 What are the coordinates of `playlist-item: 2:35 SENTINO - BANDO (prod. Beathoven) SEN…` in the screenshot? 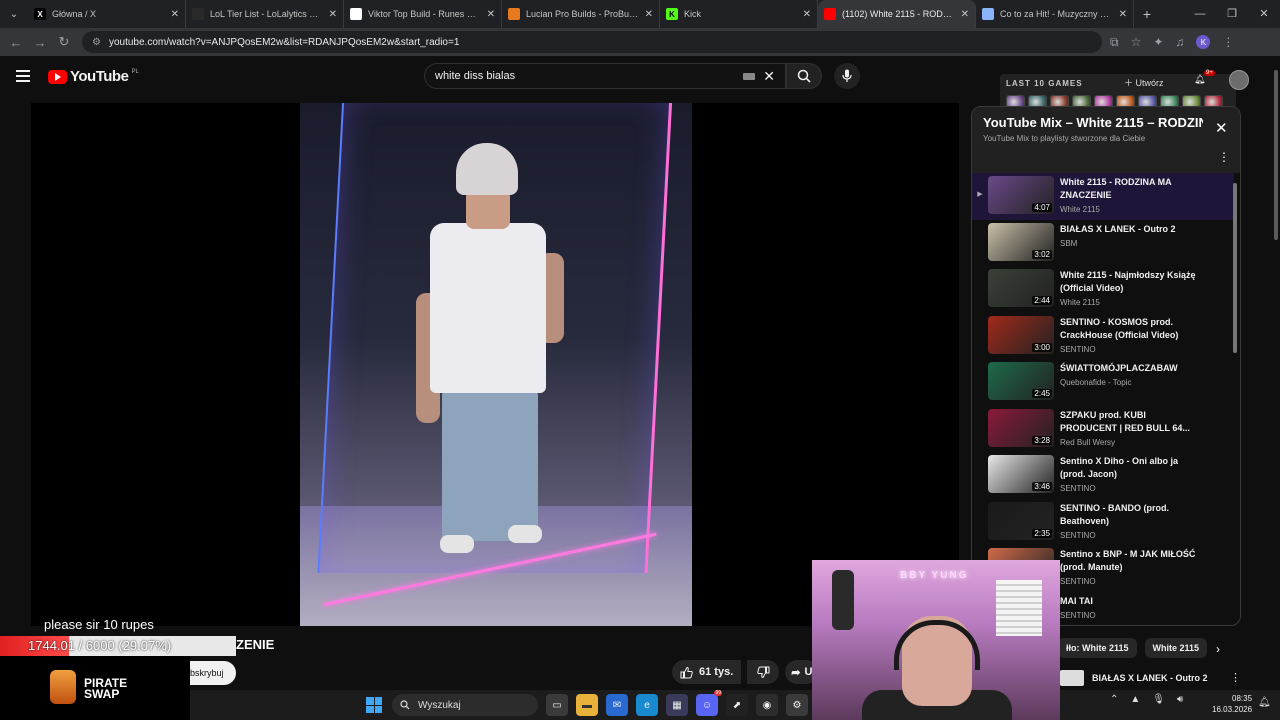 It's located at (1103, 522).